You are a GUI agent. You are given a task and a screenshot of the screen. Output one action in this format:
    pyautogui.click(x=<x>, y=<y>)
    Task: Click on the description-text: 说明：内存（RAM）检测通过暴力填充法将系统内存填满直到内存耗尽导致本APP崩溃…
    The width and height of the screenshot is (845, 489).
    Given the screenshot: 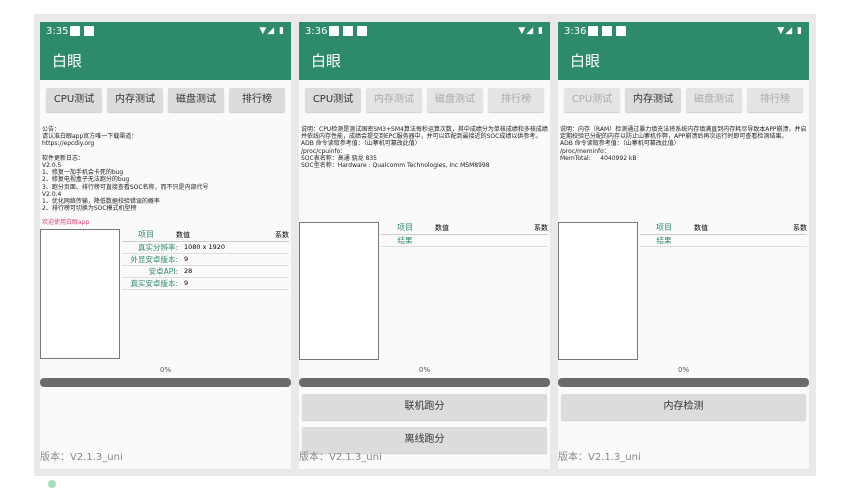 What is the action you would take?
    pyautogui.click(x=683, y=144)
    